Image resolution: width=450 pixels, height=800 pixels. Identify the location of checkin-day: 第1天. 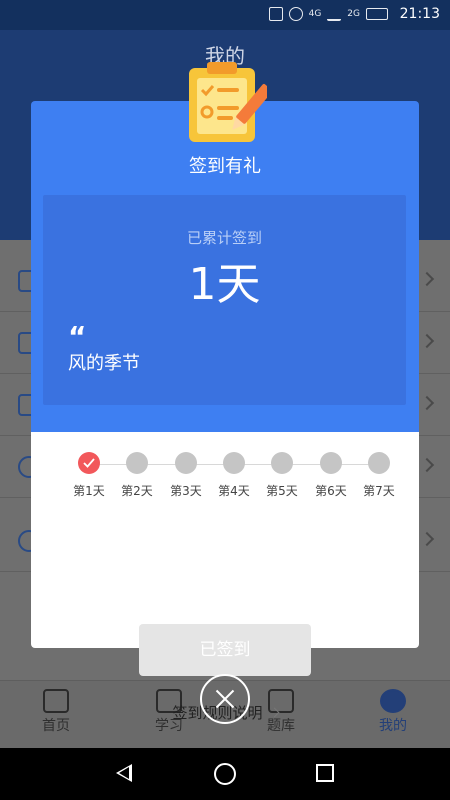
(89, 475).